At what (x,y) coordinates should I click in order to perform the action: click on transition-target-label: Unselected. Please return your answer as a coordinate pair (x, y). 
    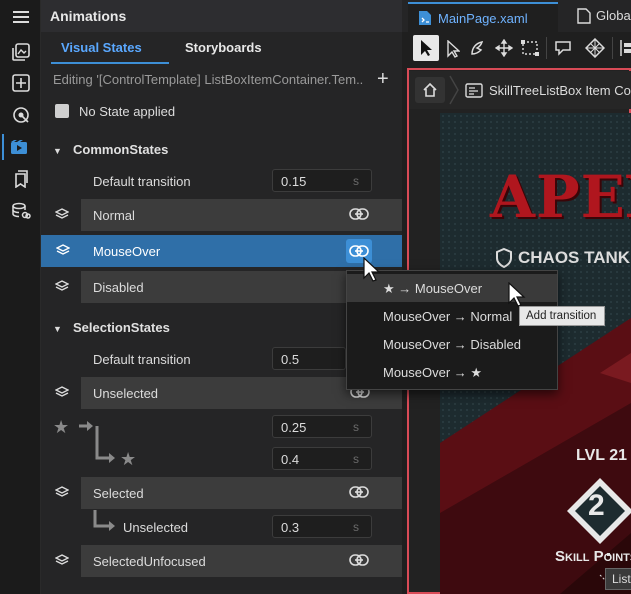
    Looking at the image, I should click on (156, 527).